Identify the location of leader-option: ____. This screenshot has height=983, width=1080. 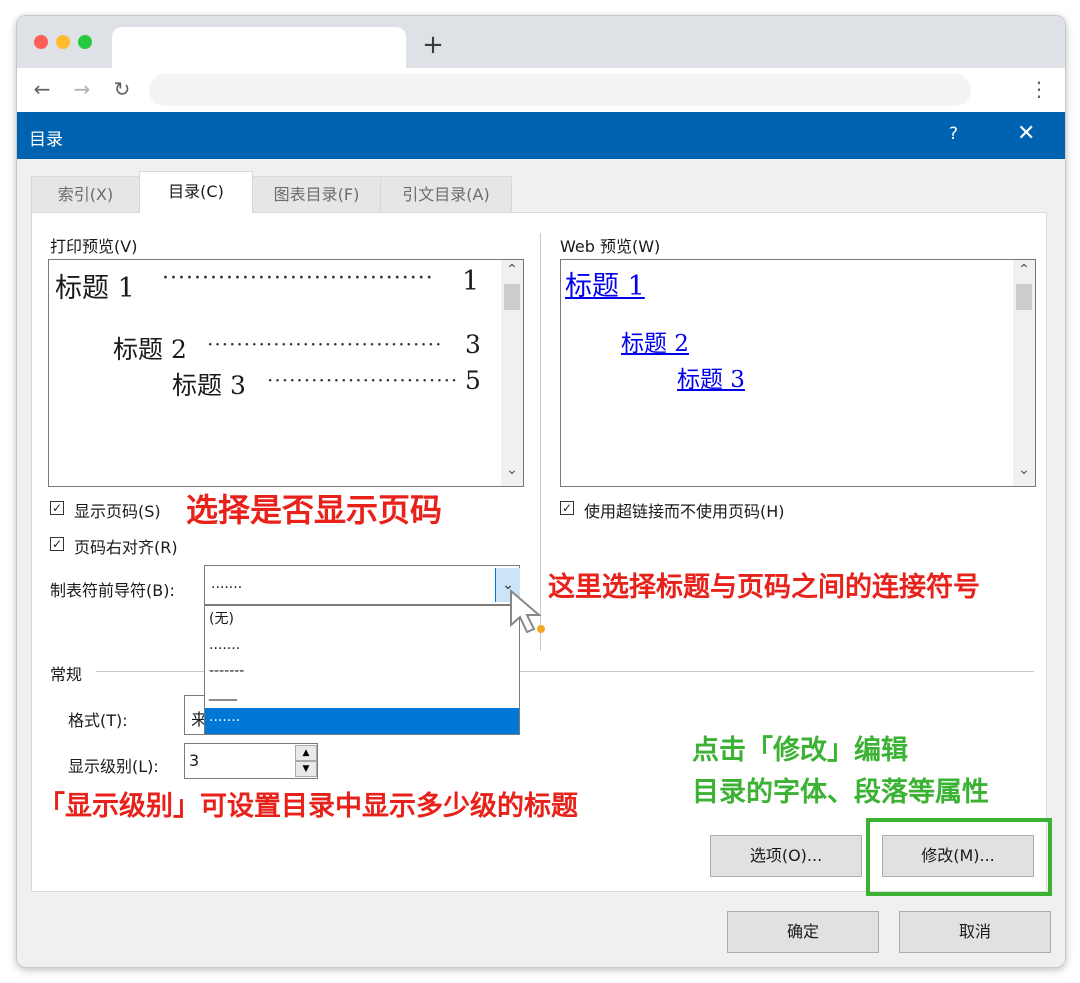
(362, 693).